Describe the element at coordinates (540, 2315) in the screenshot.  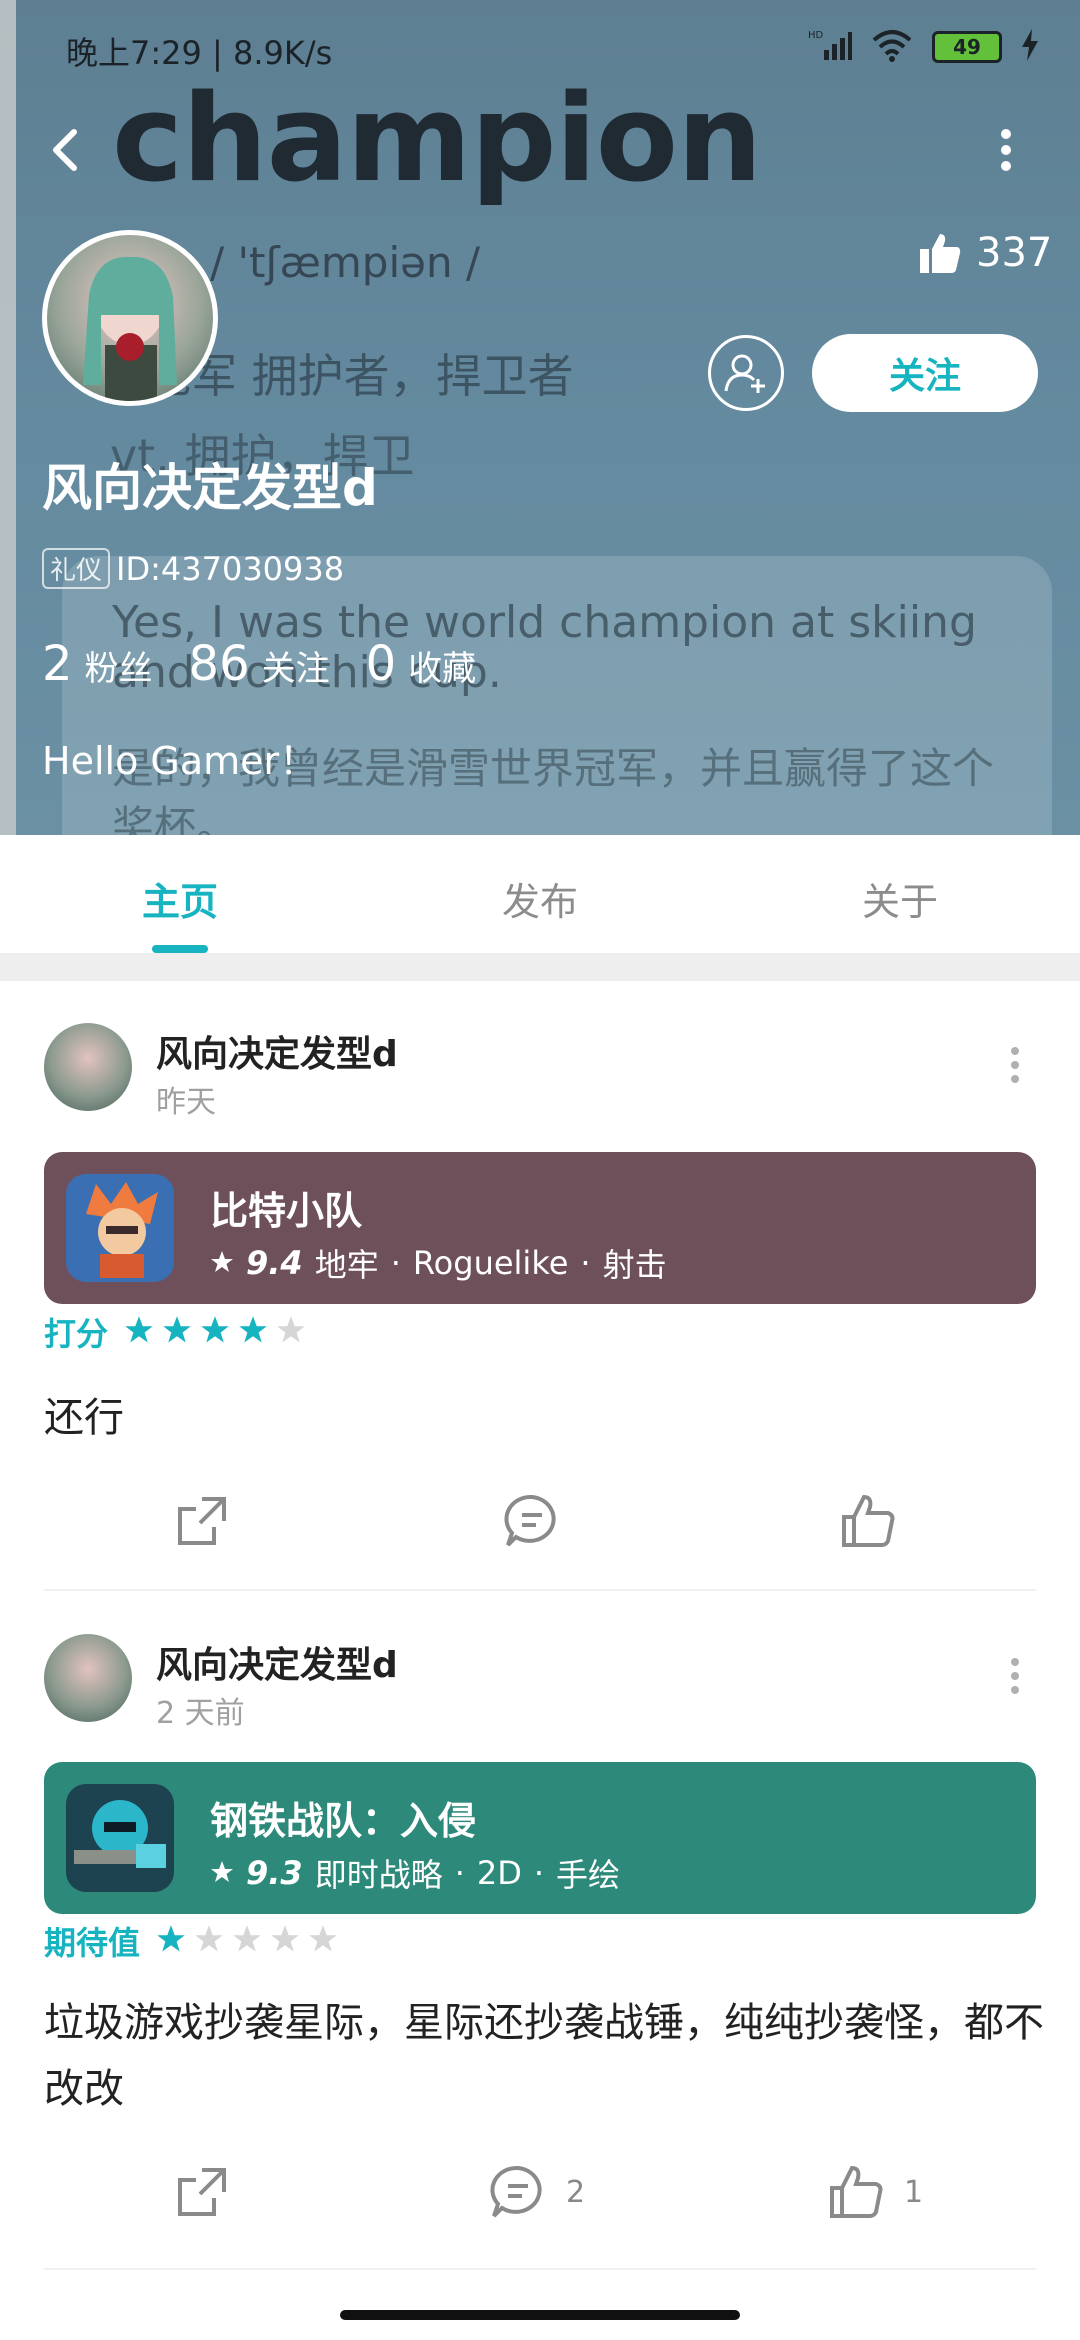
I see `home-indicator` at that location.